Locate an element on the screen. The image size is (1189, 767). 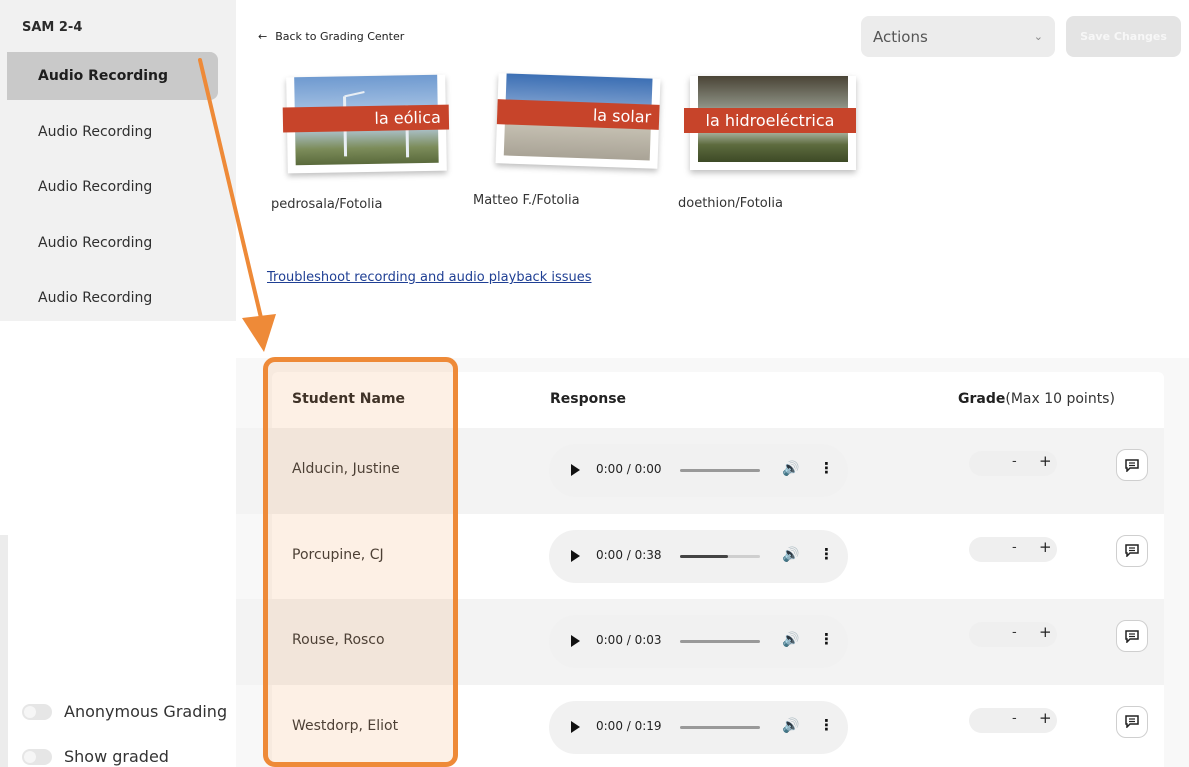
save-changes-button: Save Changes is located at coordinates (1123, 36).